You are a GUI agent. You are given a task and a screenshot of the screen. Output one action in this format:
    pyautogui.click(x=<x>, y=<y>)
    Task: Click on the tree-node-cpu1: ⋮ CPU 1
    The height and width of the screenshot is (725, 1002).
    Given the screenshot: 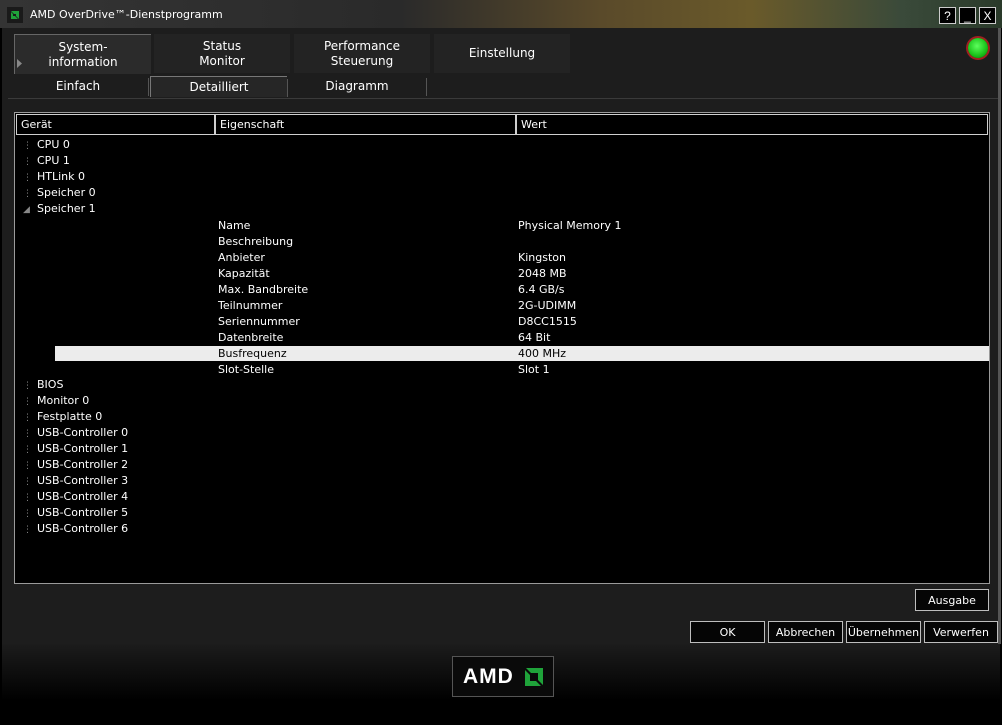 What is the action you would take?
    pyautogui.click(x=46, y=161)
    